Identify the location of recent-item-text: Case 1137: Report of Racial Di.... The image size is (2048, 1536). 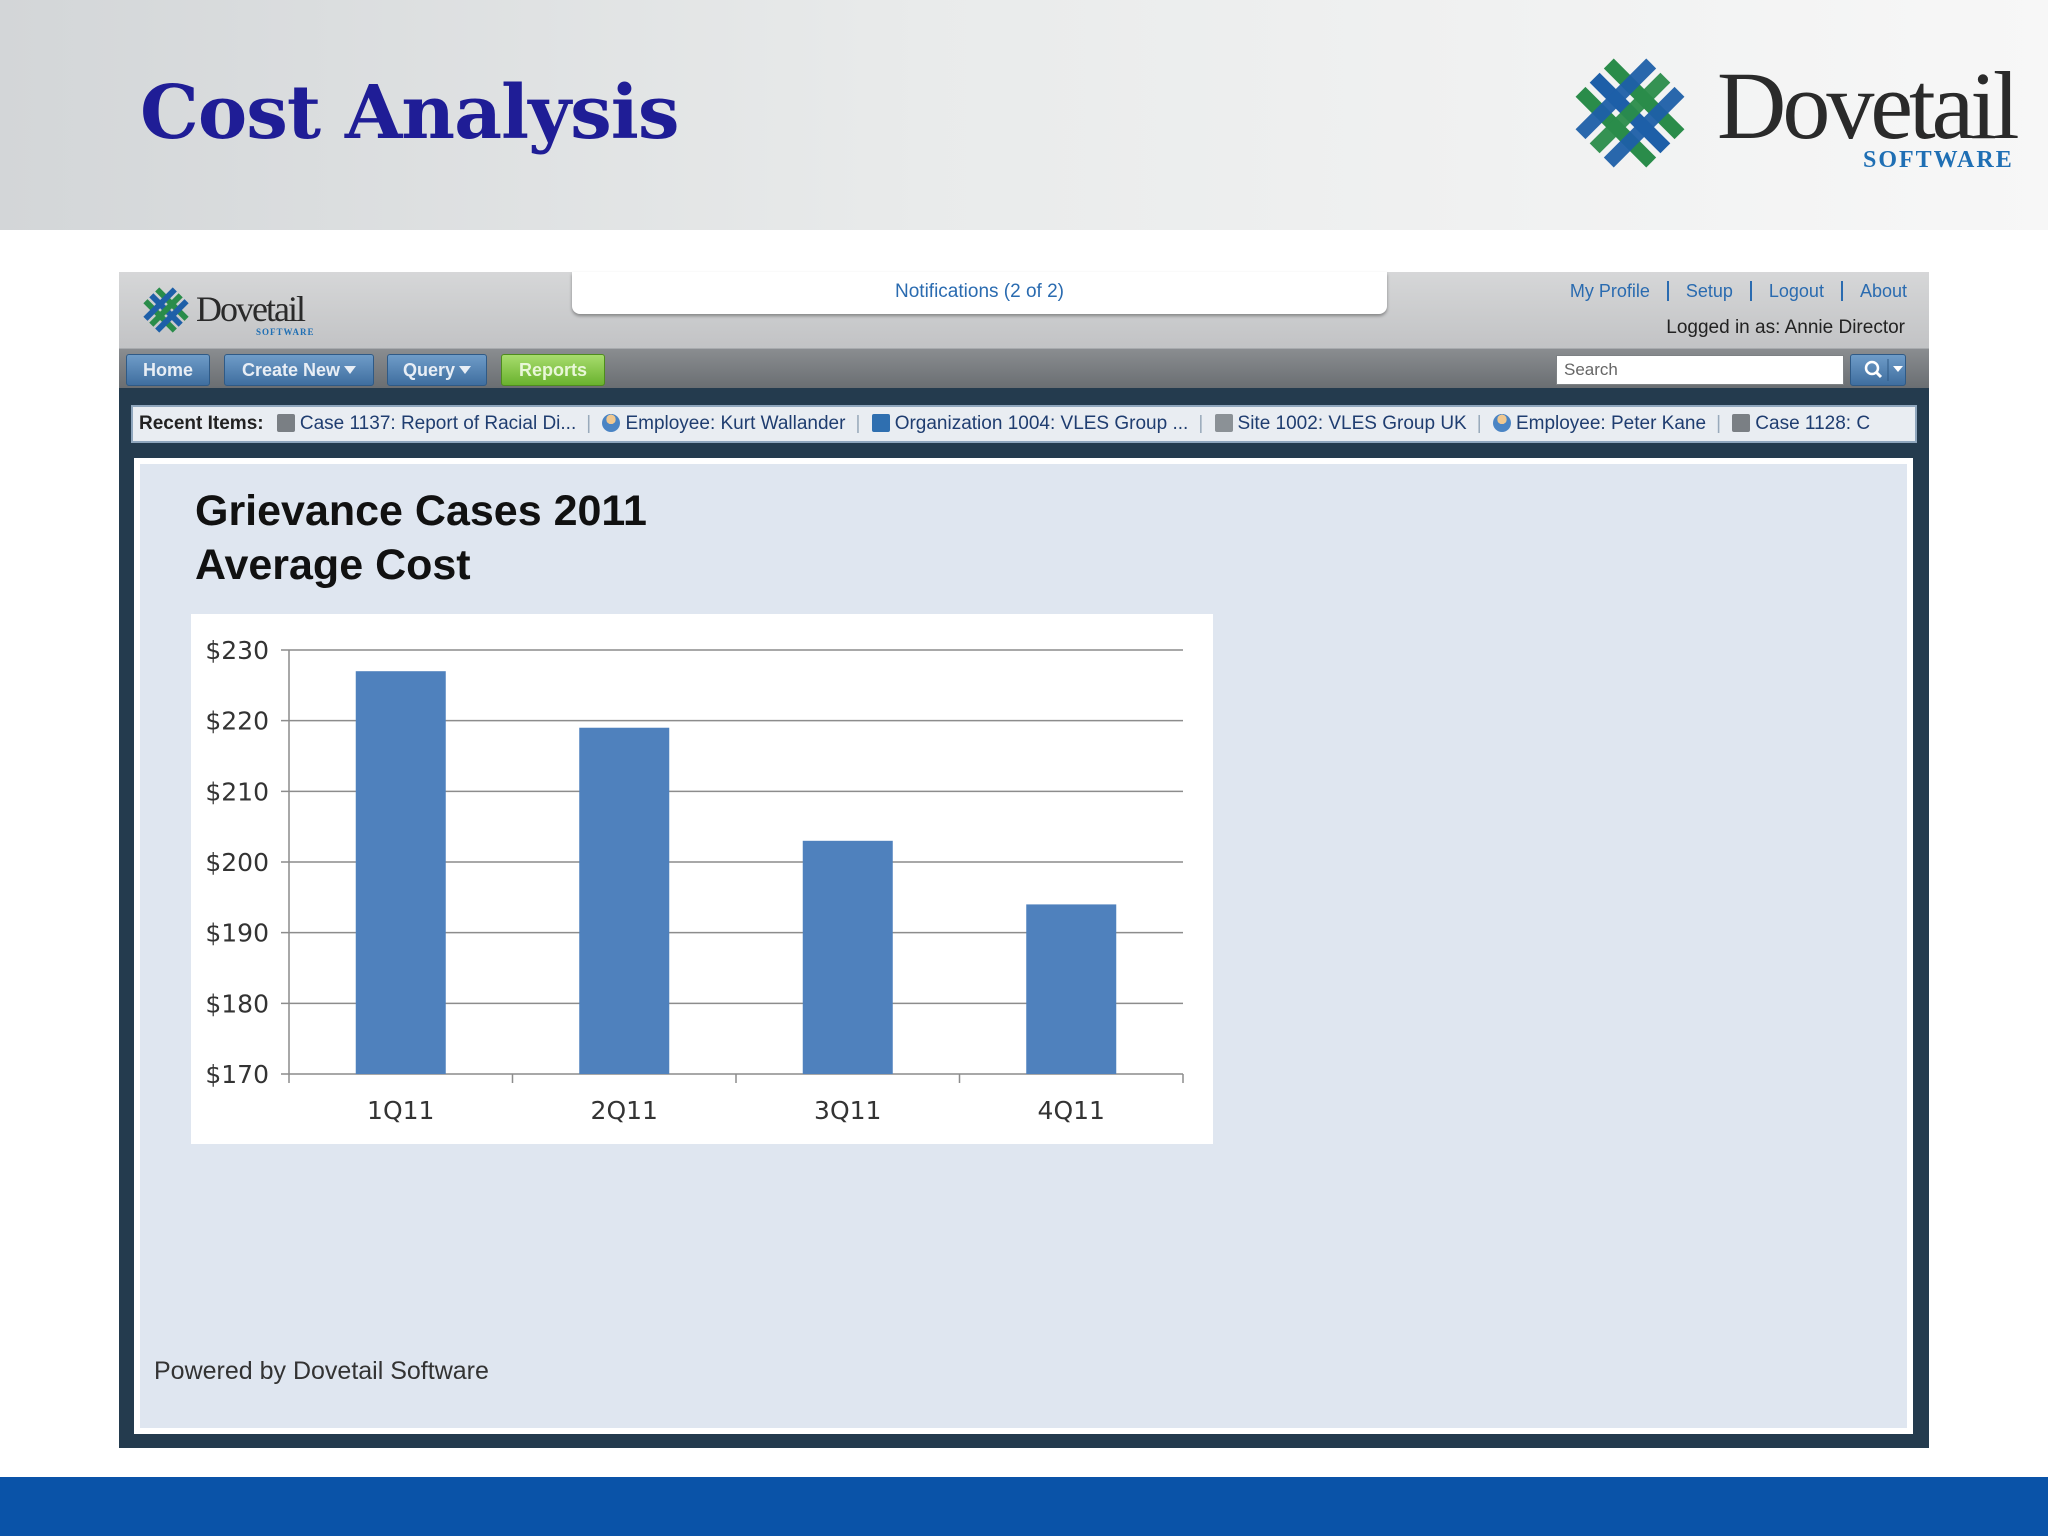
(438, 423).